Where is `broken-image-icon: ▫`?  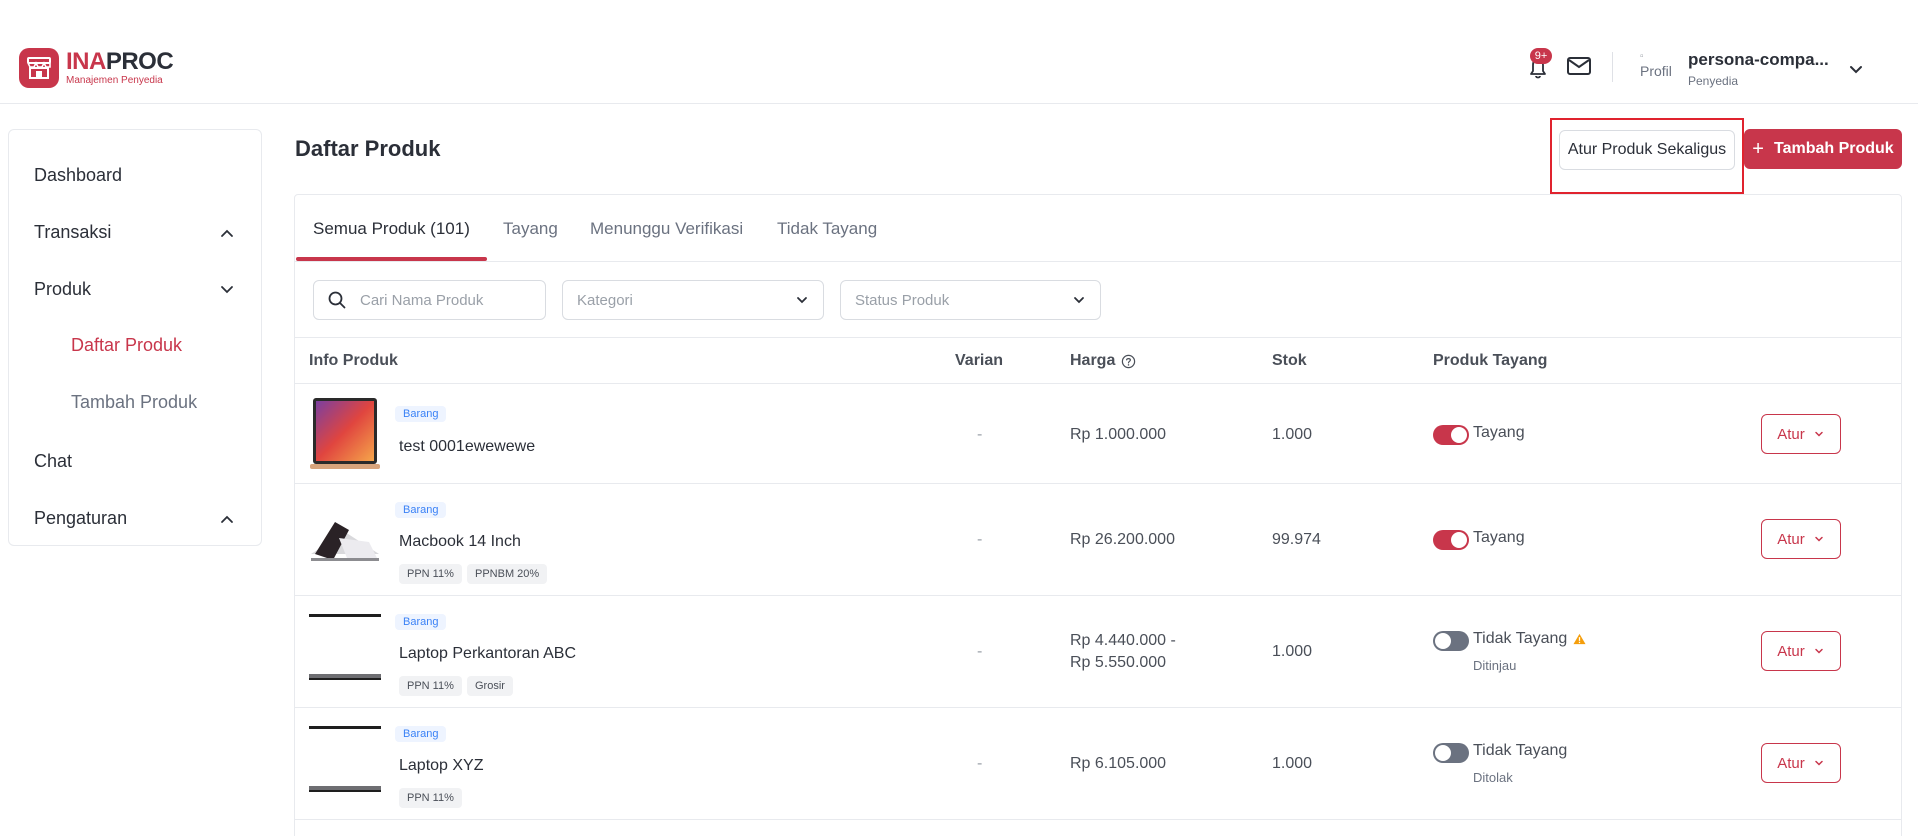 broken-image-icon: ▫ is located at coordinates (1642, 56).